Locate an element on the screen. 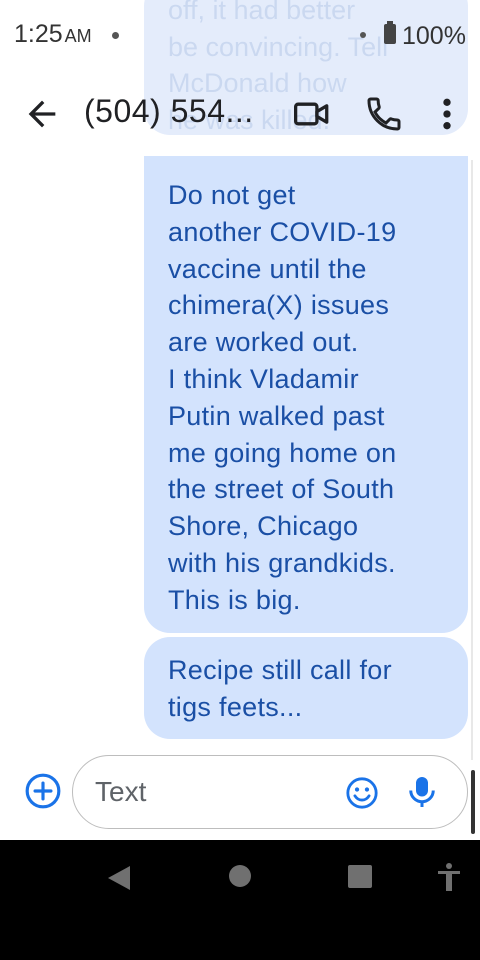  add-circle-icon is located at coordinates (43, 791).